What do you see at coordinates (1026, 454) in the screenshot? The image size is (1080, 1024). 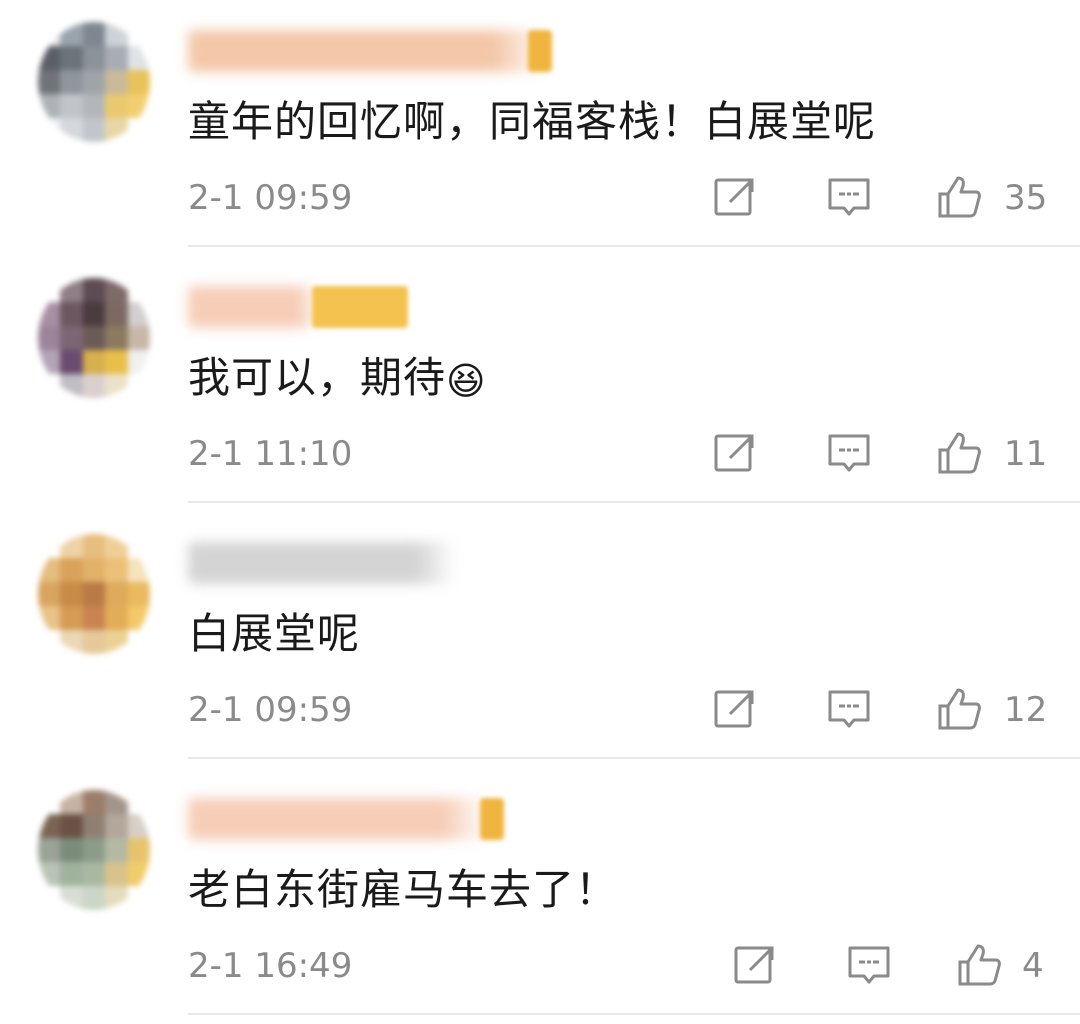 I see `like-count: 11` at bounding box center [1026, 454].